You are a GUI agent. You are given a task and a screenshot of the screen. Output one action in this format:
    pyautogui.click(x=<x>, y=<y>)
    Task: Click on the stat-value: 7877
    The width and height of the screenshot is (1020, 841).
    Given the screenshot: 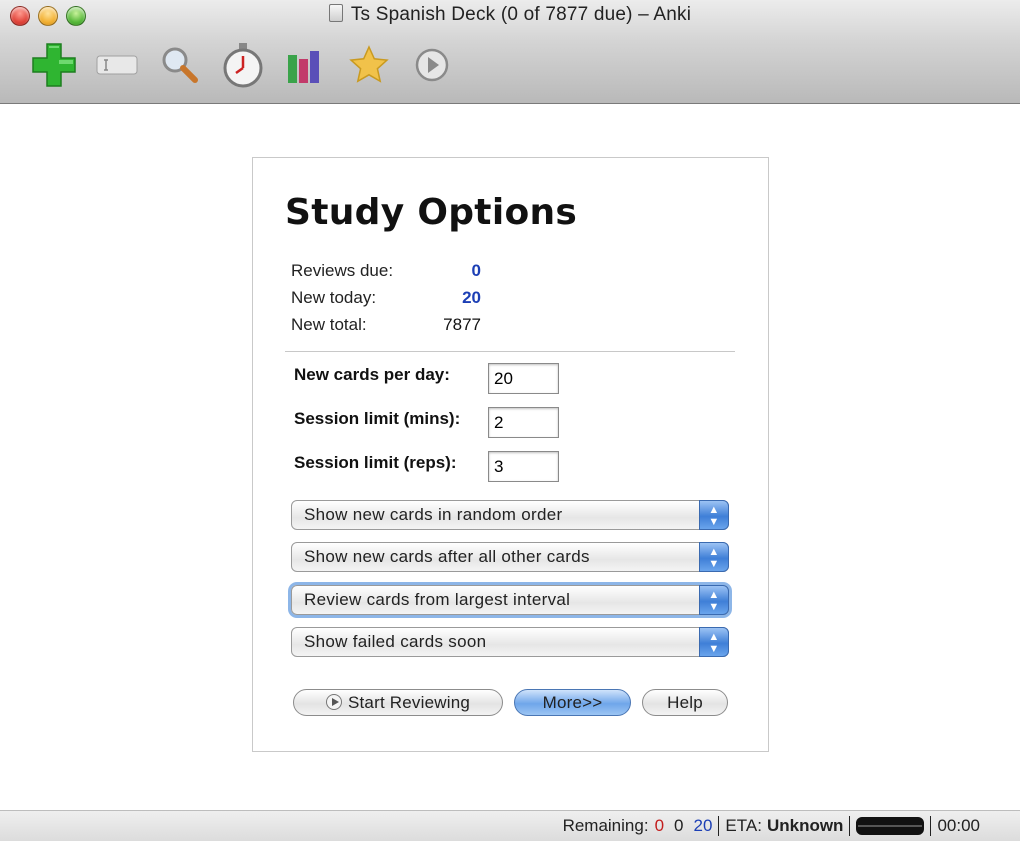 What is the action you would take?
    pyautogui.click(x=462, y=324)
    